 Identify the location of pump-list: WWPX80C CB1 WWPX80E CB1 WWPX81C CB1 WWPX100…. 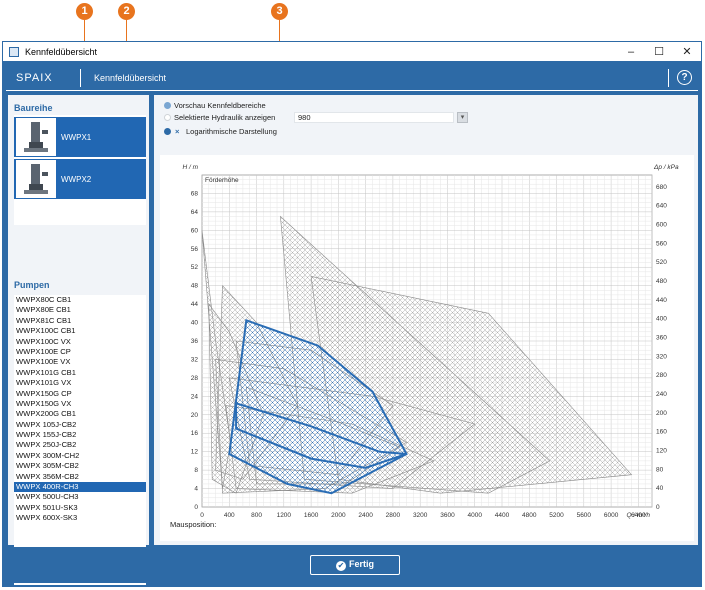
(80, 440).